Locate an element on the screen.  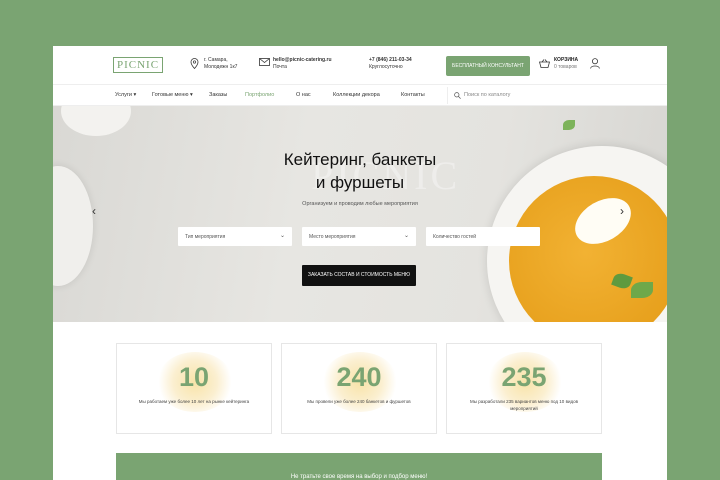
address-line2: Молодежн 1к7 is located at coordinates (221, 67).